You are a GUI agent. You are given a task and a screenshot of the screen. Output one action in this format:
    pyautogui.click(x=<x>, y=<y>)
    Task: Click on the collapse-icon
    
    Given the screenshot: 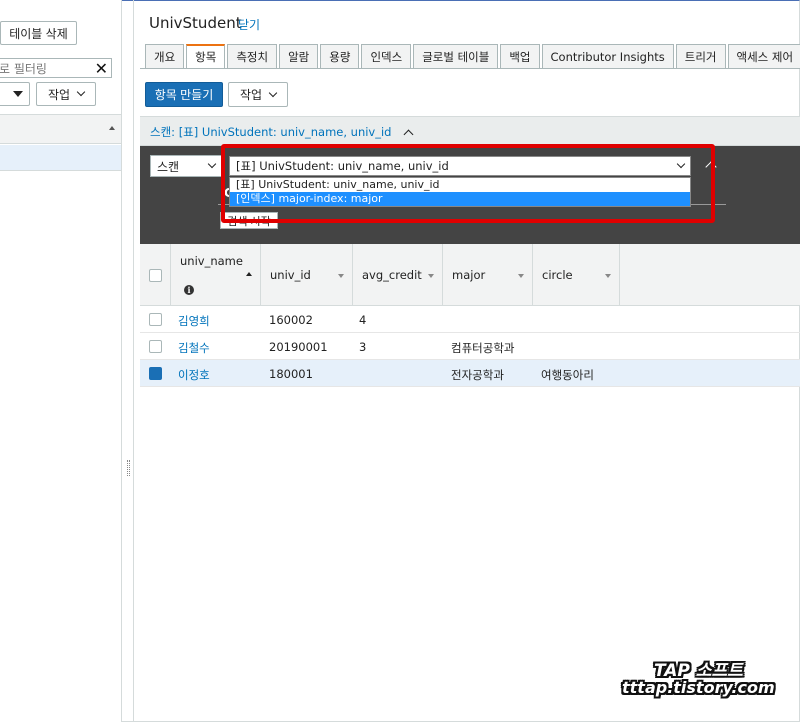 What is the action you would take?
    pyautogui.click(x=408, y=134)
    